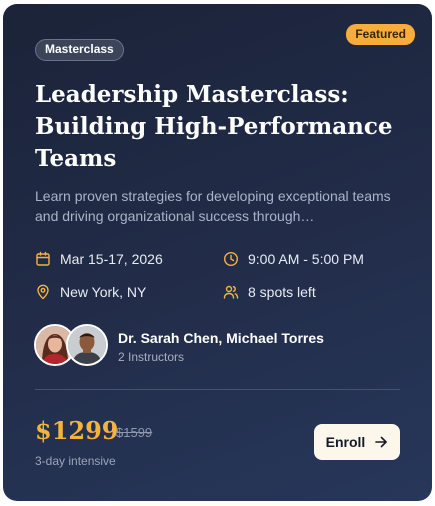  What do you see at coordinates (75, 461) in the screenshot?
I see `course-duration: 3-day intensive` at bounding box center [75, 461].